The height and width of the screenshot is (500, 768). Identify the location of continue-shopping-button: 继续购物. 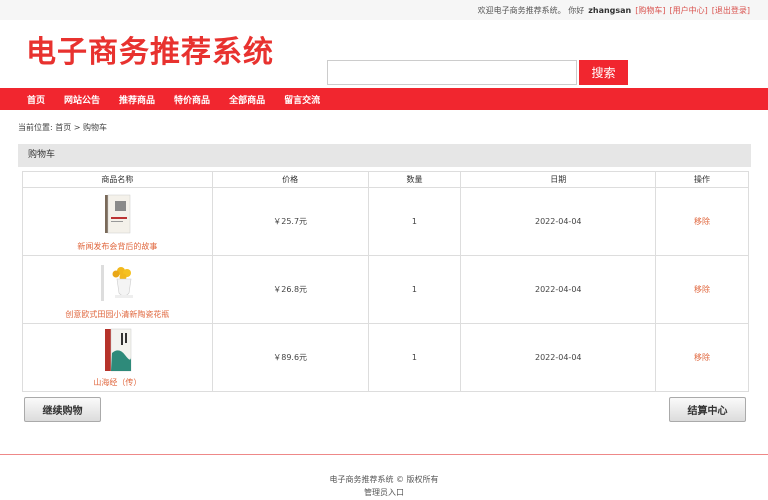
(62, 409).